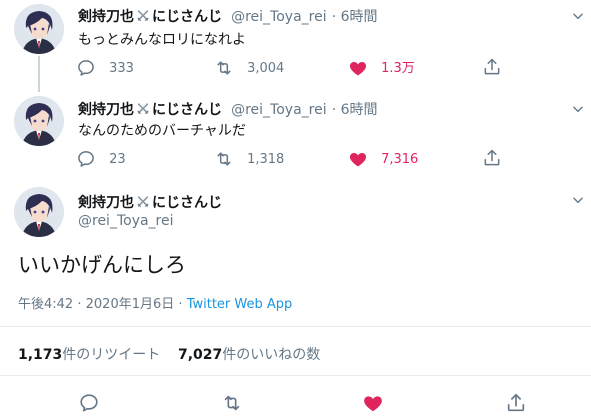  What do you see at coordinates (130, 304) in the screenshot?
I see `tweet-date: 2020年1月6日` at bounding box center [130, 304].